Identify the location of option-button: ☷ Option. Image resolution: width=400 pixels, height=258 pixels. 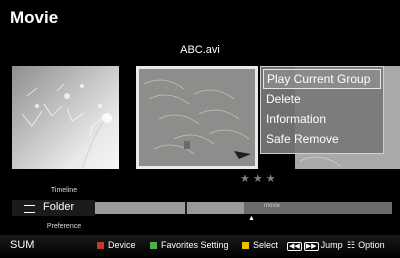
(366, 245).